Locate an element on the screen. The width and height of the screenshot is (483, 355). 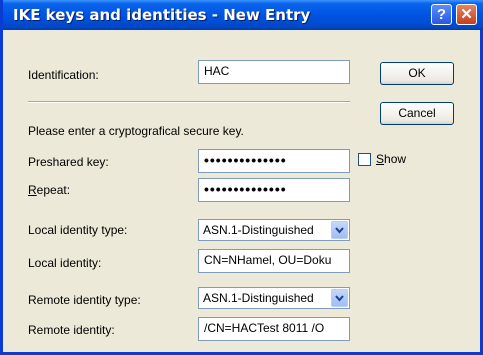
local-identity-type-label: Local identity type: is located at coordinates (78, 230).